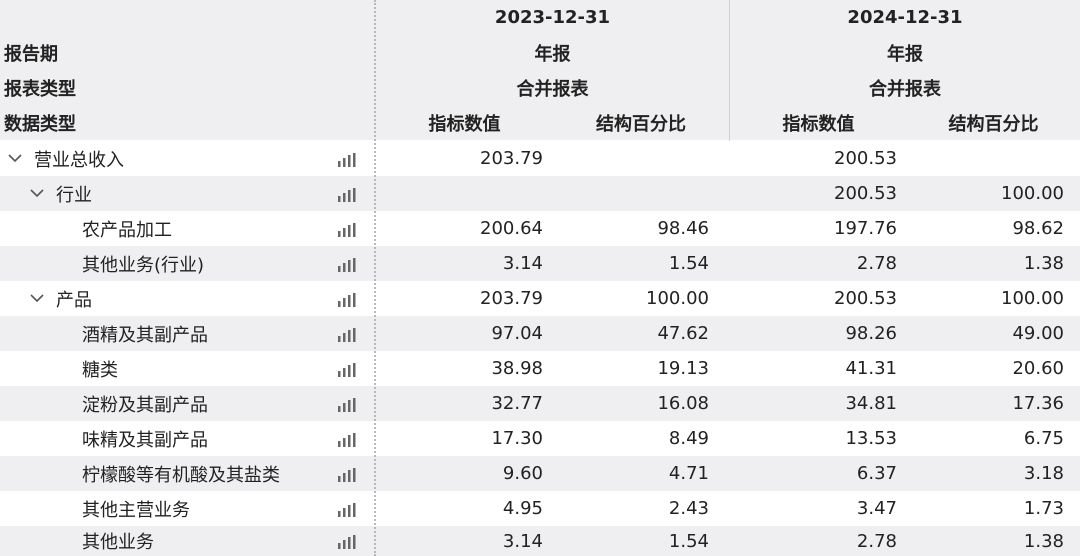 The height and width of the screenshot is (556, 1080). Describe the element at coordinates (540, 438) in the screenshot. I see `table-row: 味精及其副产品 17.30 8.49 13.53 6.75` at that location.